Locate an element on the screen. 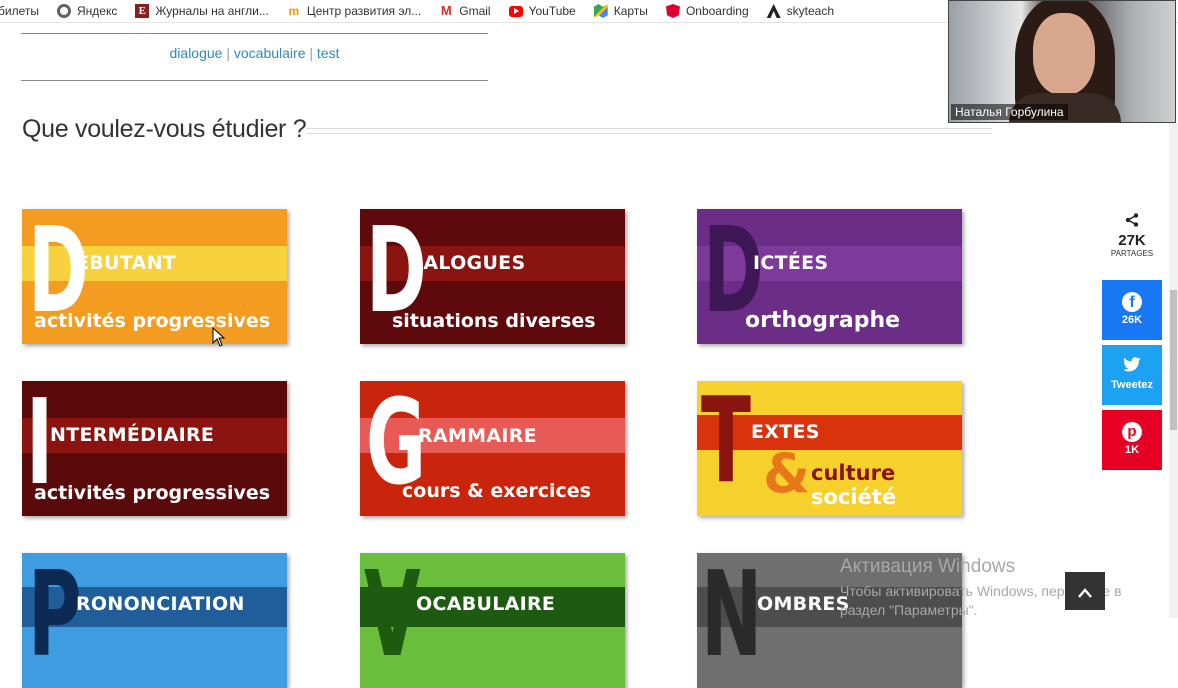 The height and width of the screenshot is (688, 1178). tile-title: OMBRES is located at coordinates (803, 604).